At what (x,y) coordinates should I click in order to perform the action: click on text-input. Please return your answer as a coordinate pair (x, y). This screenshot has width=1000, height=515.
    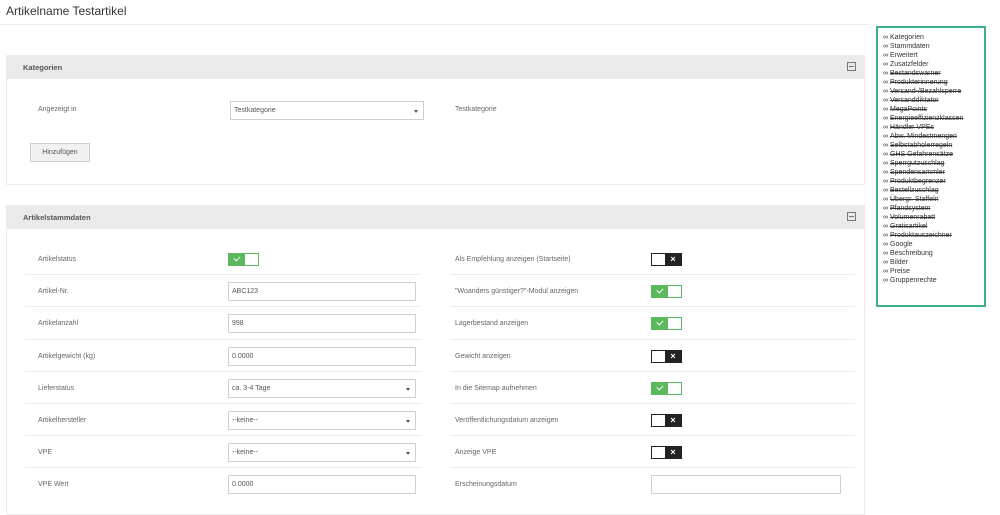
    Looking at the image, I should click on (746, 485).